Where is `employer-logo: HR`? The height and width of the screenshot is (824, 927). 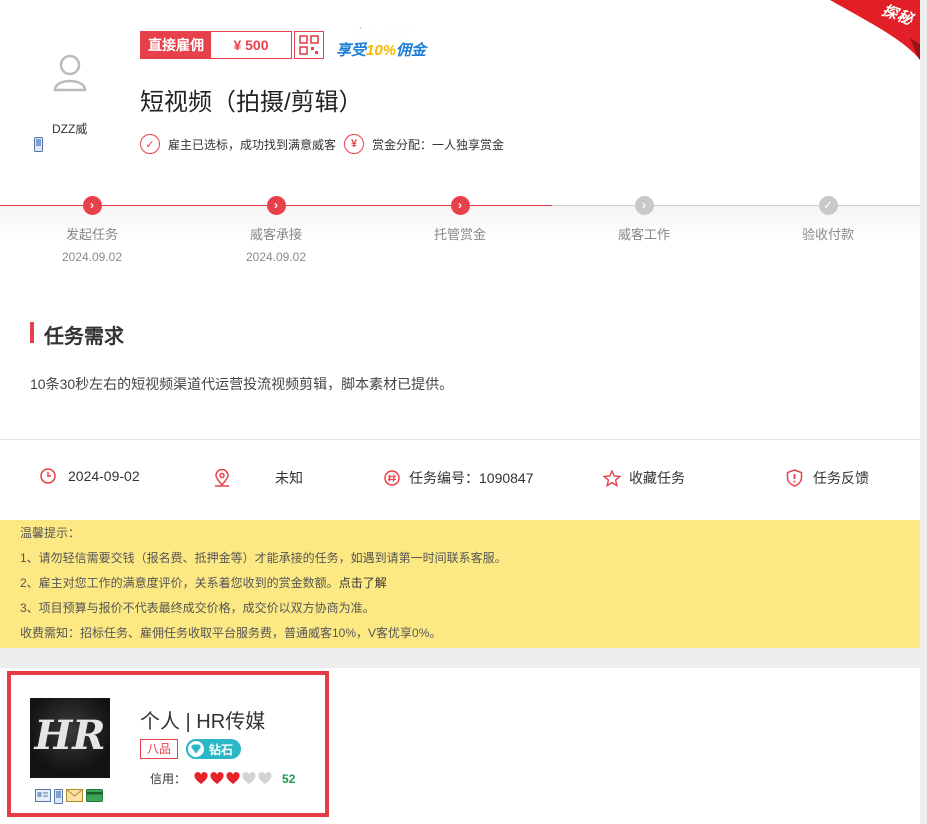 employer-logo: HR is located at coordinates (70, 738).